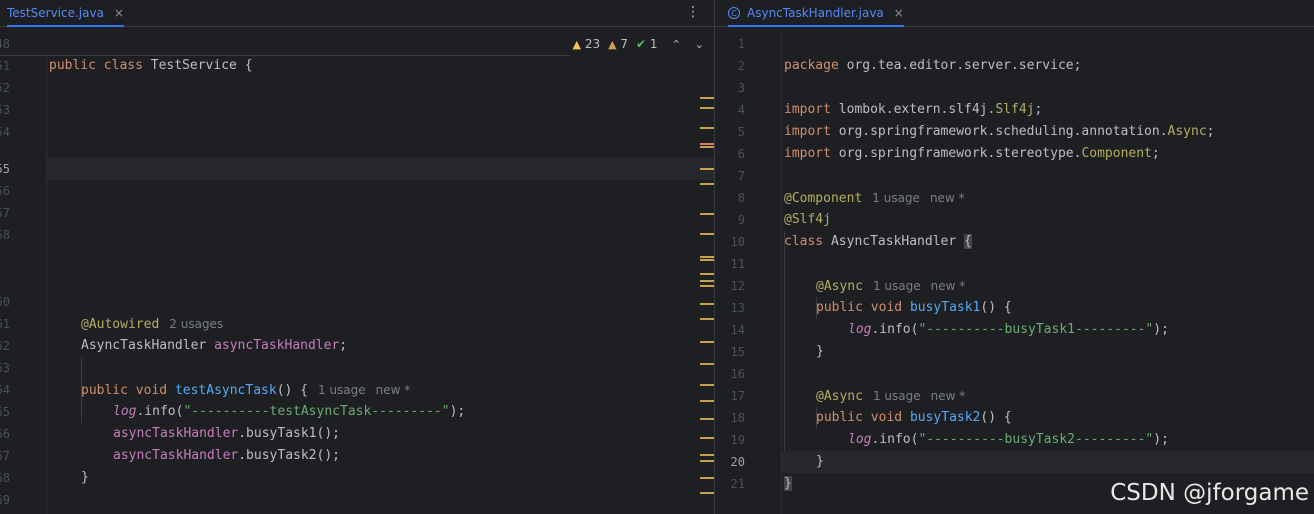 This screenshot has width=1314, height=514. Describe the element at coordinates (612, 44) in the screenshot. I see `weak-warning-icon: ▲` at that location.